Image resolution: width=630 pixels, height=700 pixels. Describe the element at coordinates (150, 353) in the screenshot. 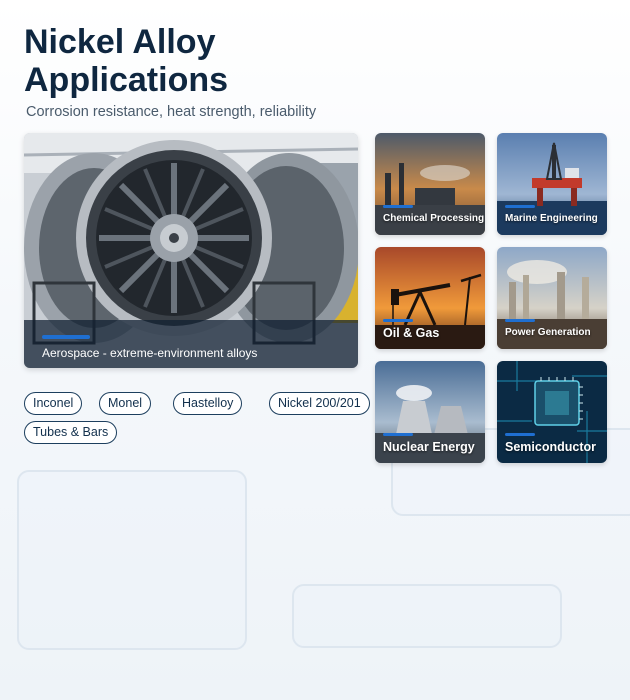

I see `hero-label: Aerospace - extreme-environment alloys` at that location.